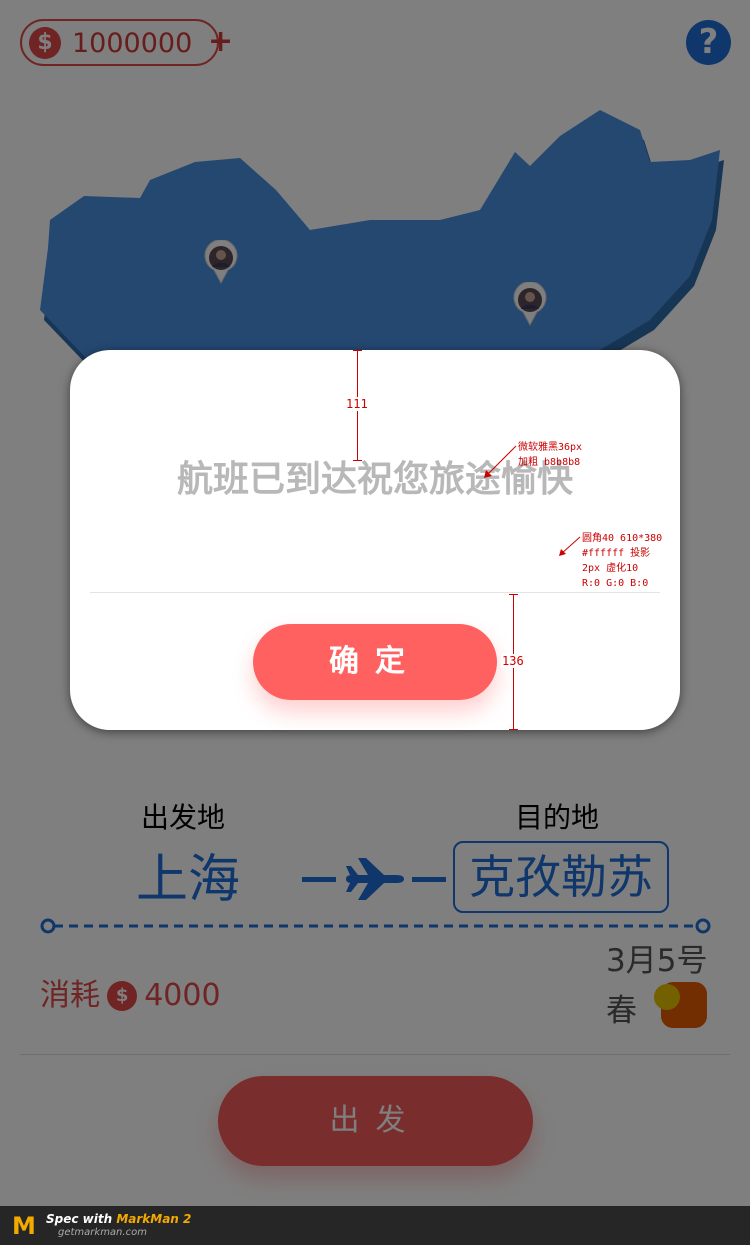 The height and width of the screenshot is (1245, 750). What do you see at coordinates (374, 479) in the screenshot?
I see `dialog-message: 航班已到达祝您旅途愉快` at bounding box center [374, 479].